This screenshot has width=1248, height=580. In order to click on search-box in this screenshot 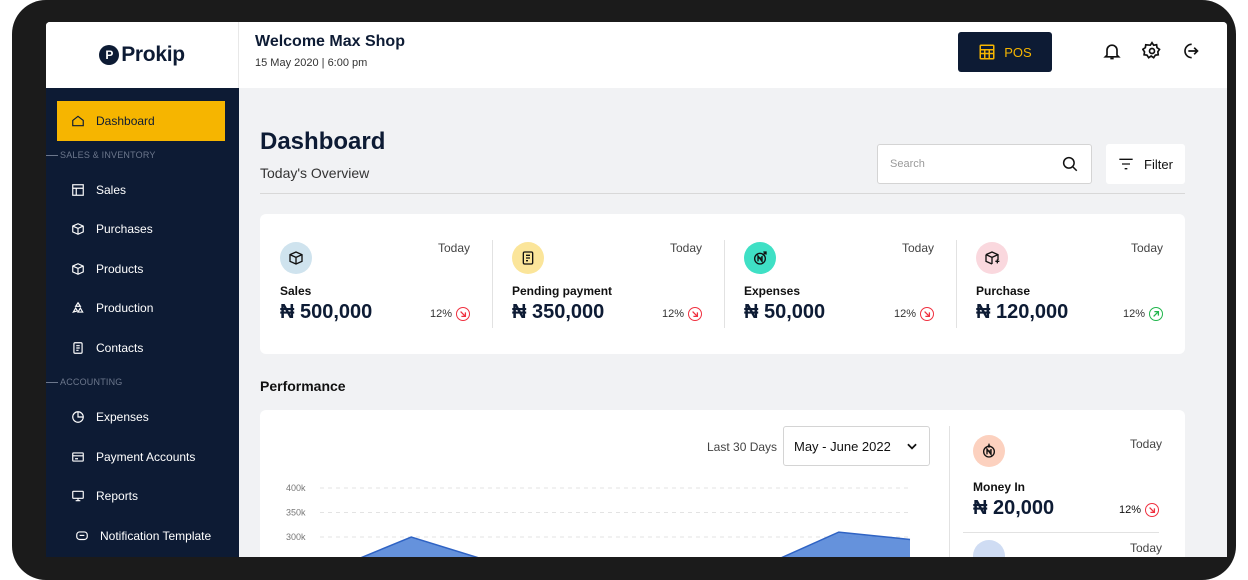, I will do `click(984, 164)`.